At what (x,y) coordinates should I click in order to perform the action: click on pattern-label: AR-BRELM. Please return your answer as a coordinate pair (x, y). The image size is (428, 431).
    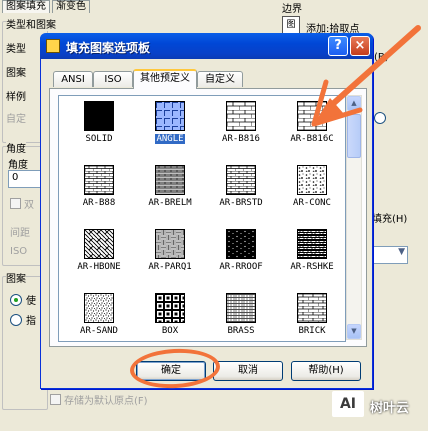
    Looking at the image, I should click on (170, 203).